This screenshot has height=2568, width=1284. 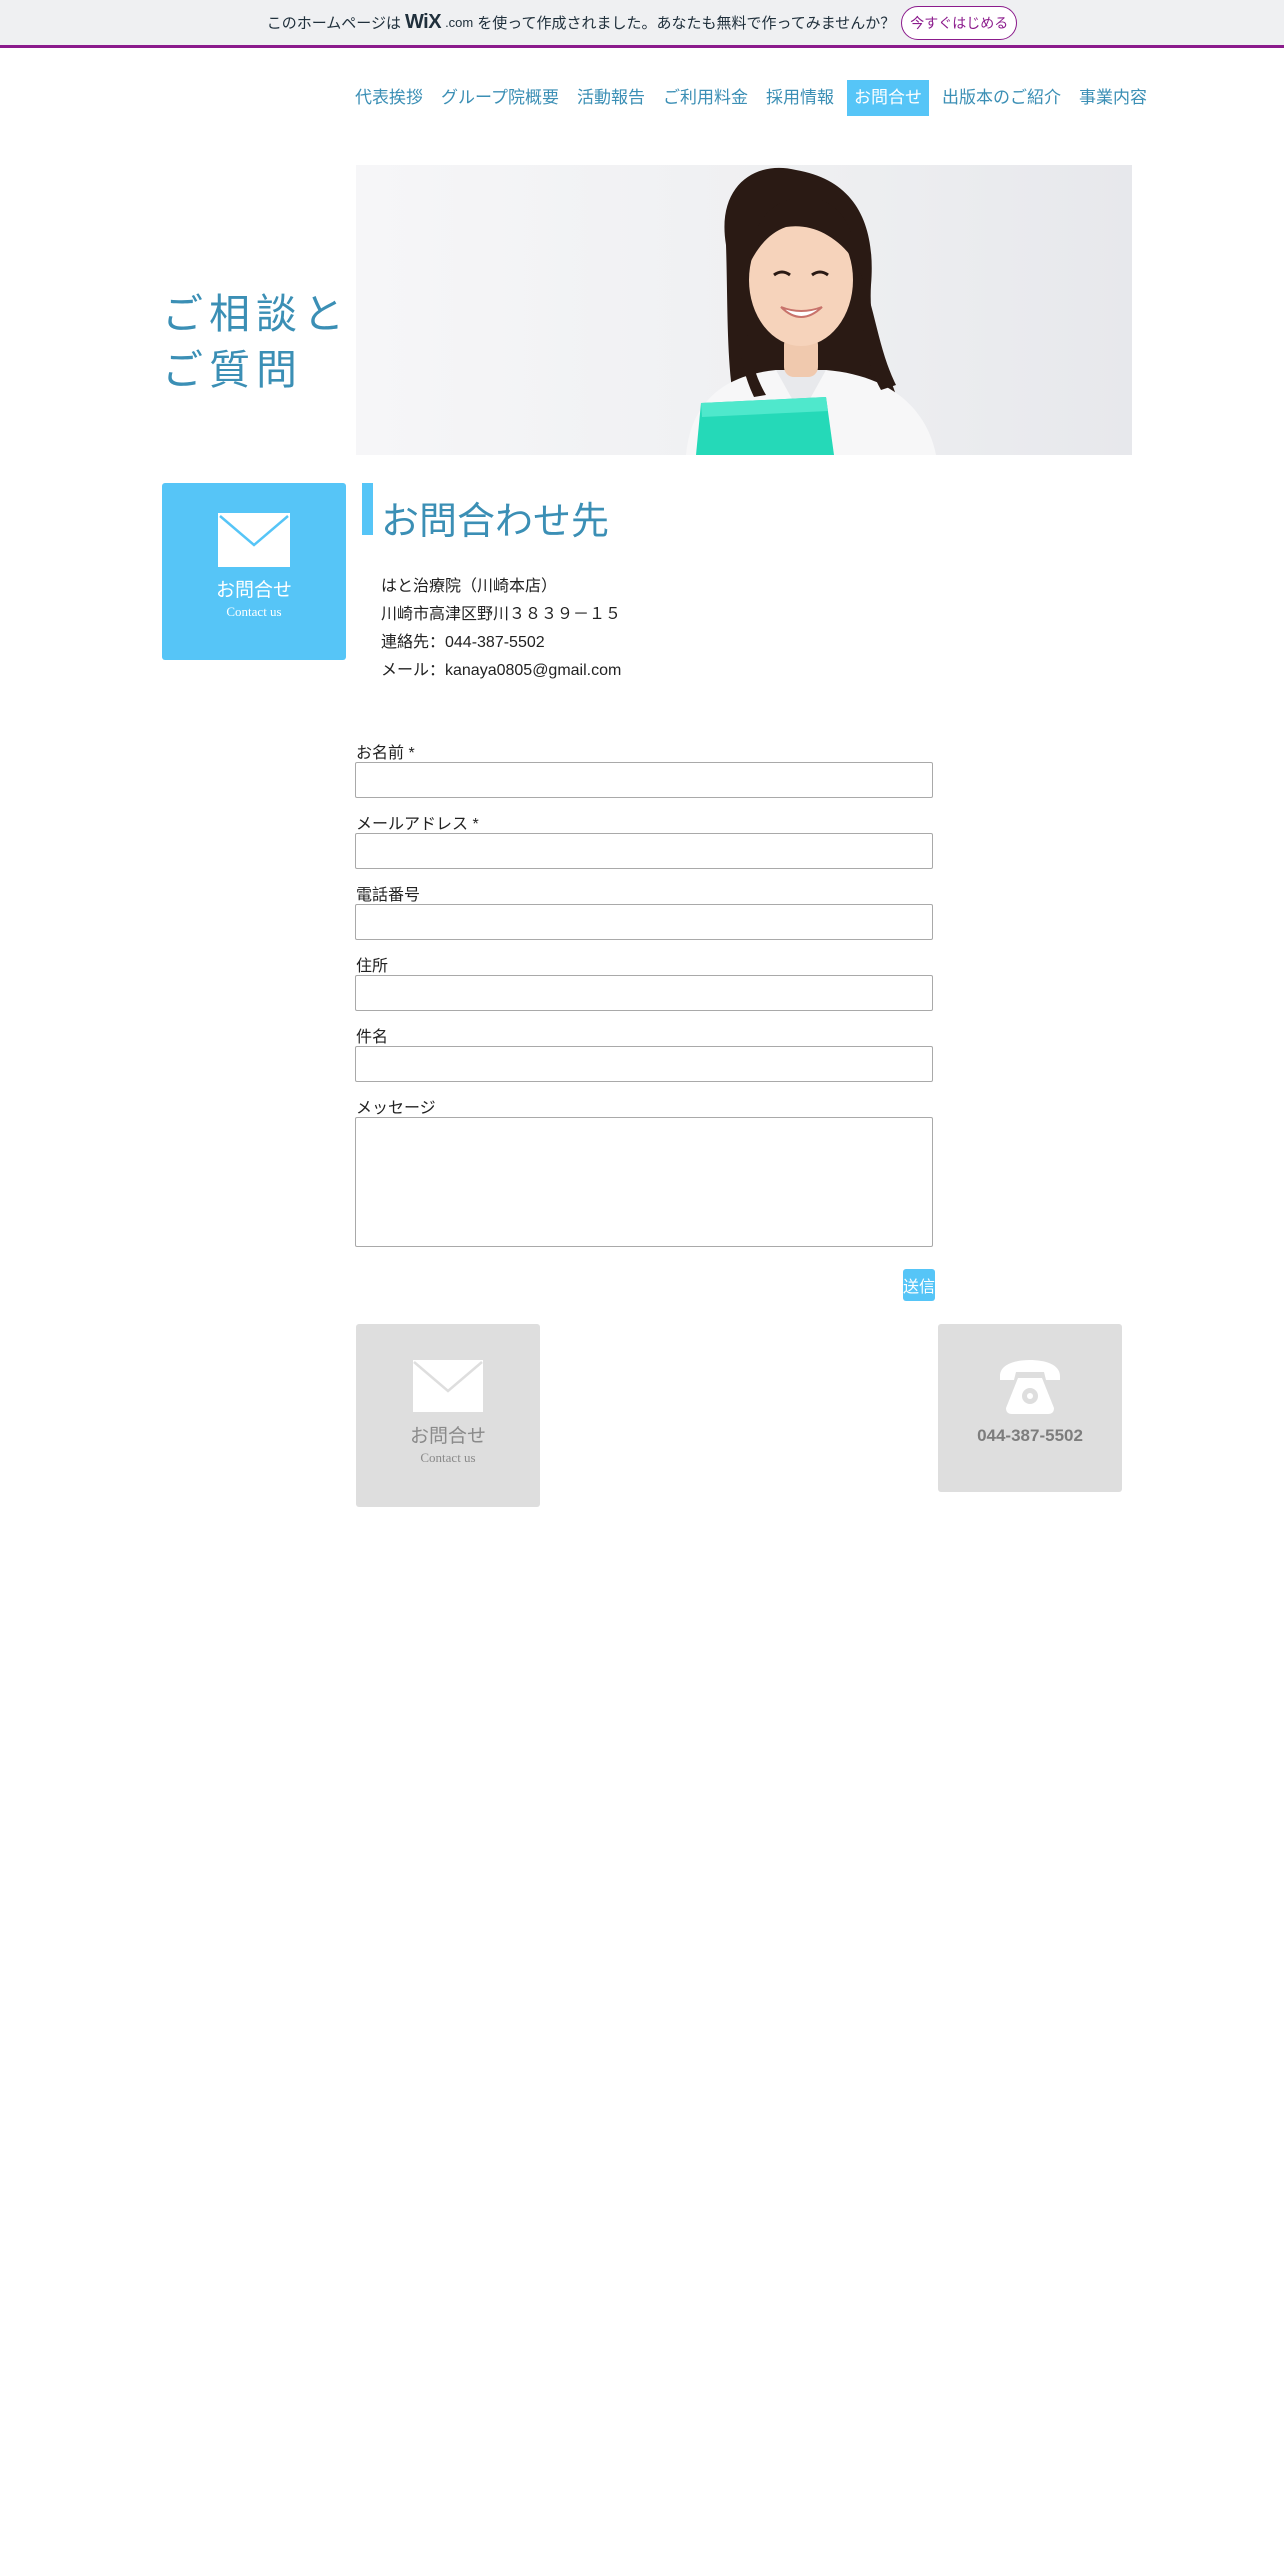 I want to click on footer-contact-tile: お問合せ Contact us, so click(x=448, y=1415).